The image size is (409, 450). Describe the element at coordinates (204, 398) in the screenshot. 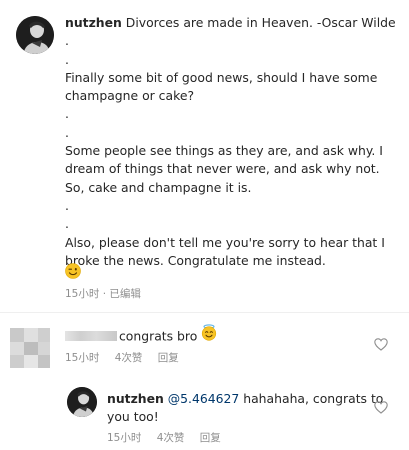

I see `reply-mention-link: @5.464627` at that location.